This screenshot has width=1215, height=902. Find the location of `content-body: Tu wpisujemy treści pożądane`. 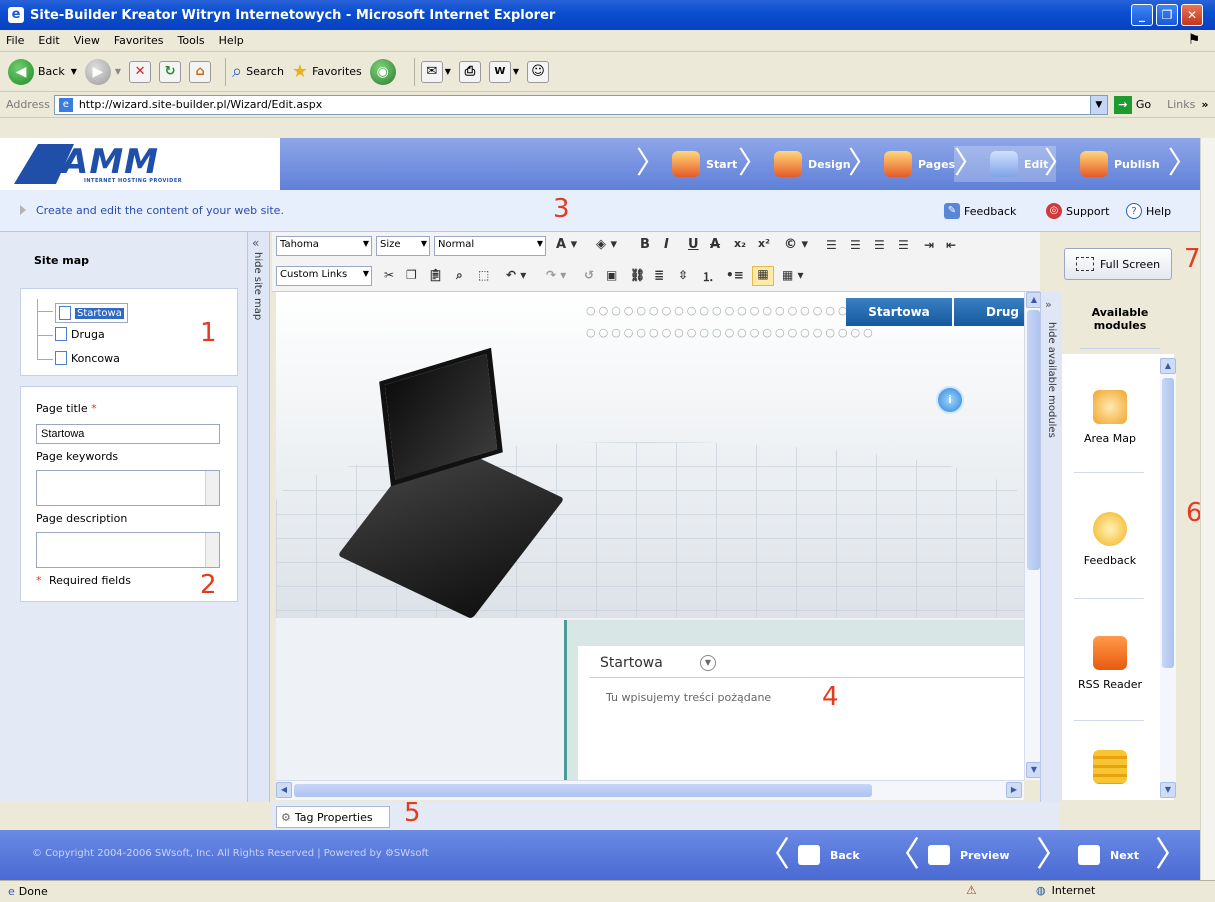

content-body: Tu wpisujemy treści pożądane is located at coordinates (688, 697).